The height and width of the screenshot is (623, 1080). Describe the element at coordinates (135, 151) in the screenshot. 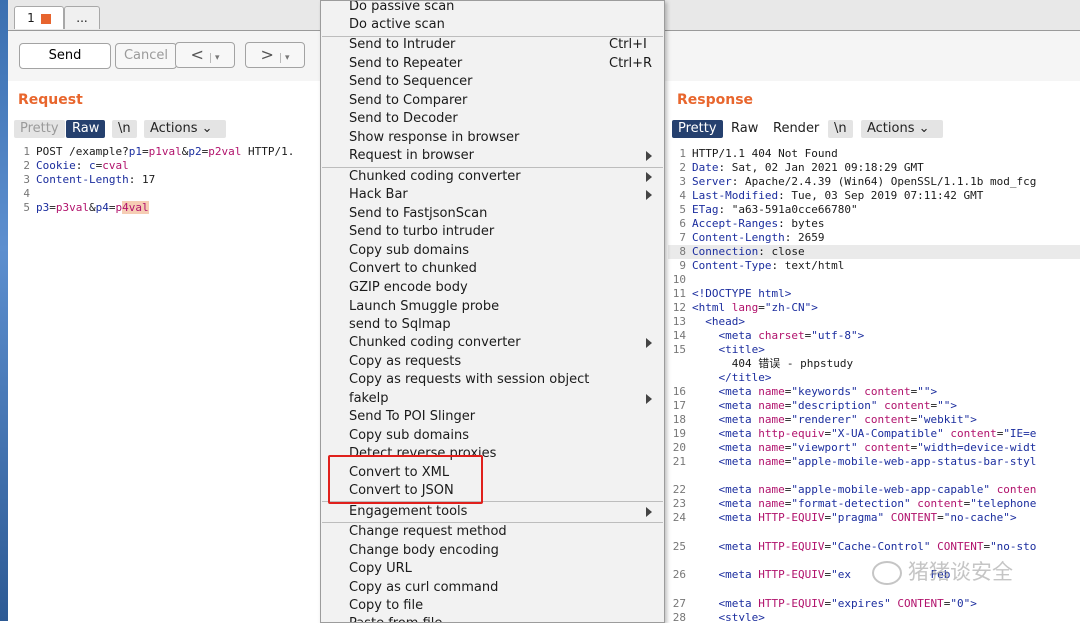

I see `code-token: p1` at that location.